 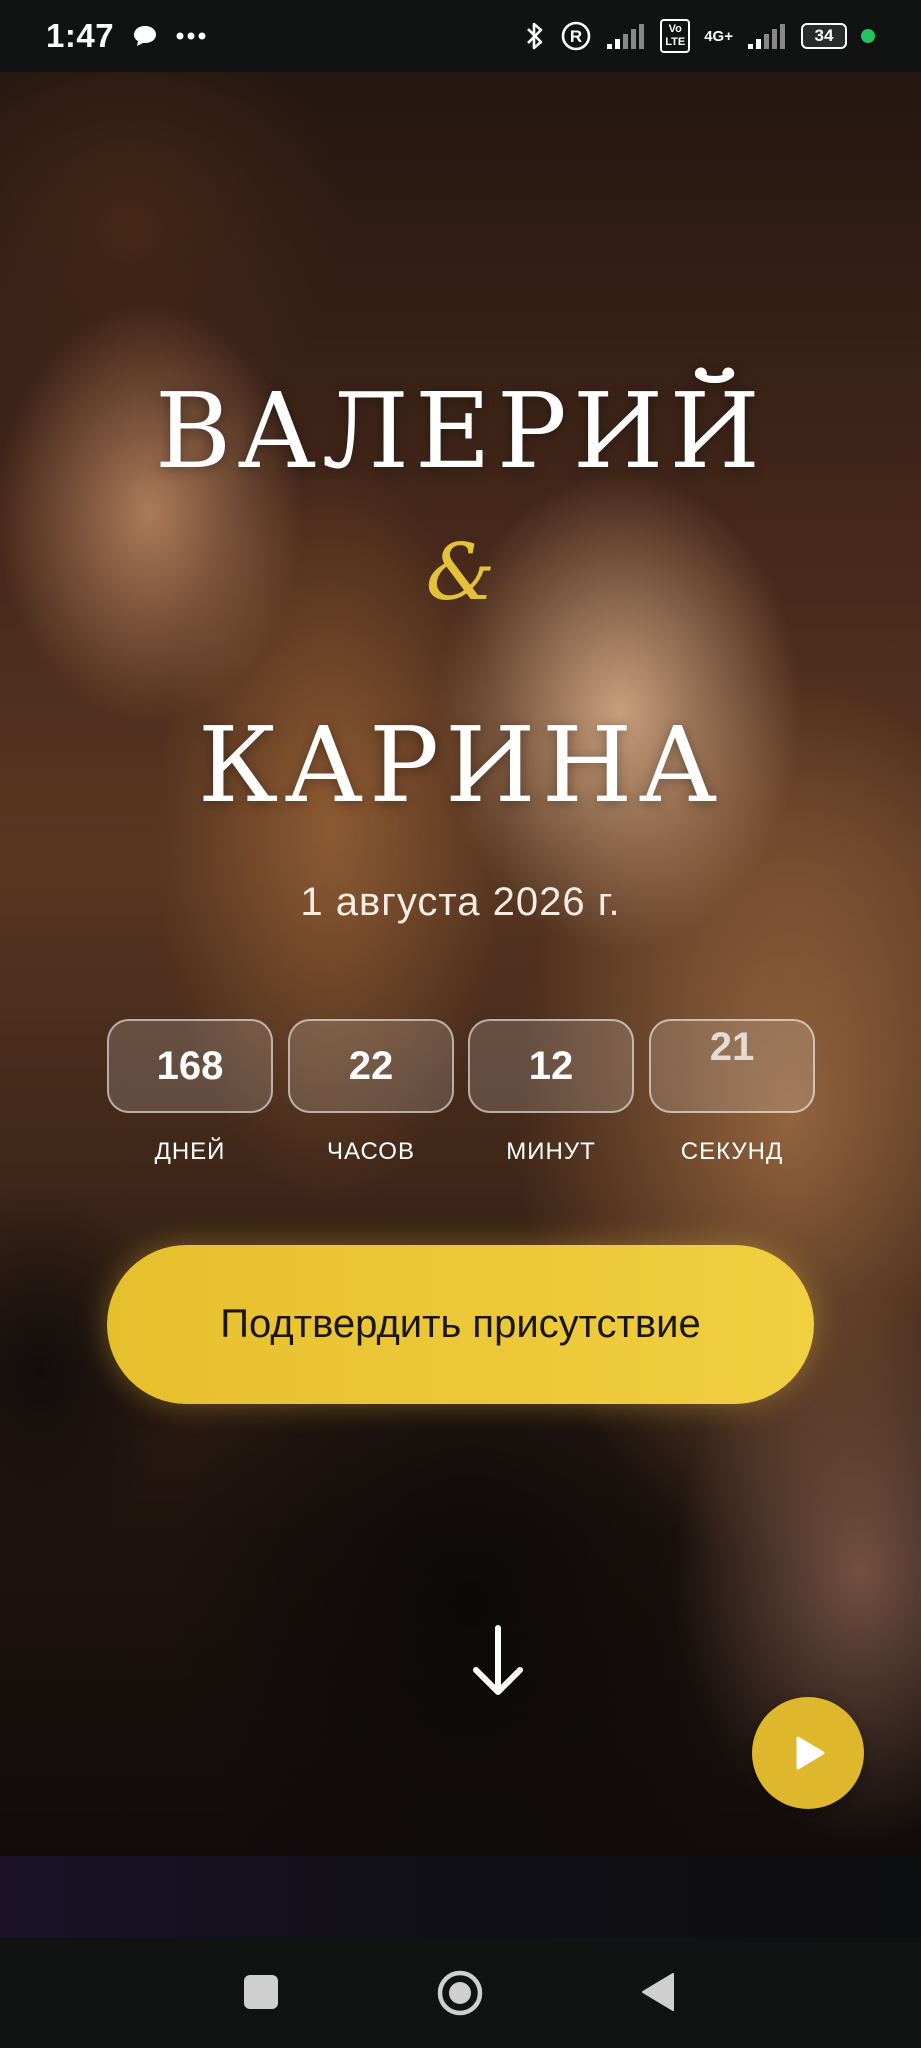 I want to click on countdown-days-label: ДНЕЙ, so click(x=190, y=1151).